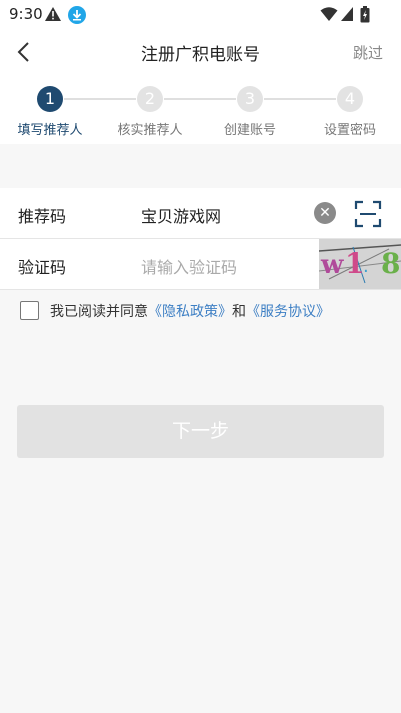 Image resolution: width=401 pixels, height=713 pixels. I want to click on divider, so click(200, 289).